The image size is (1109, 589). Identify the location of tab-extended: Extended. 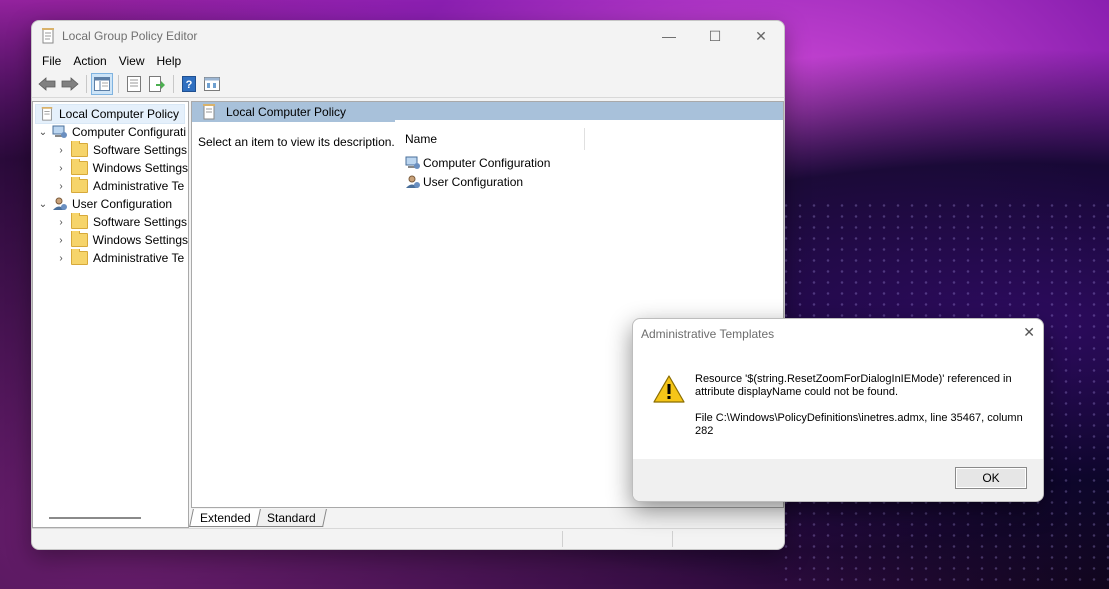
(225, 518).